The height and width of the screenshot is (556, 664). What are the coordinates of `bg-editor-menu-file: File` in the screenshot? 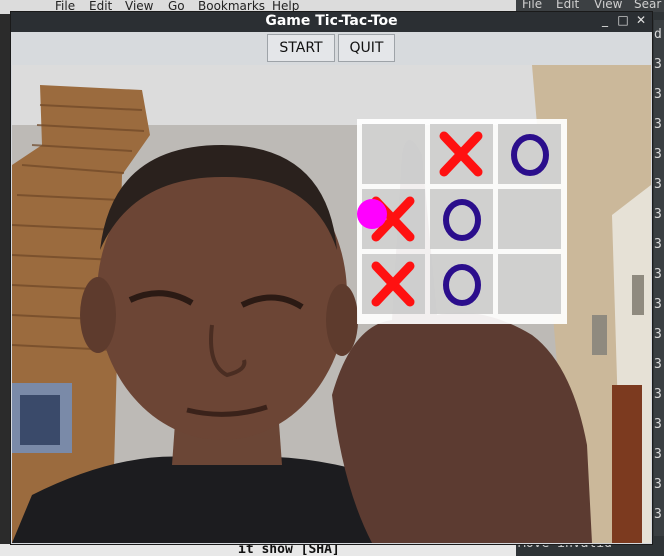 It's located at (532, 5).